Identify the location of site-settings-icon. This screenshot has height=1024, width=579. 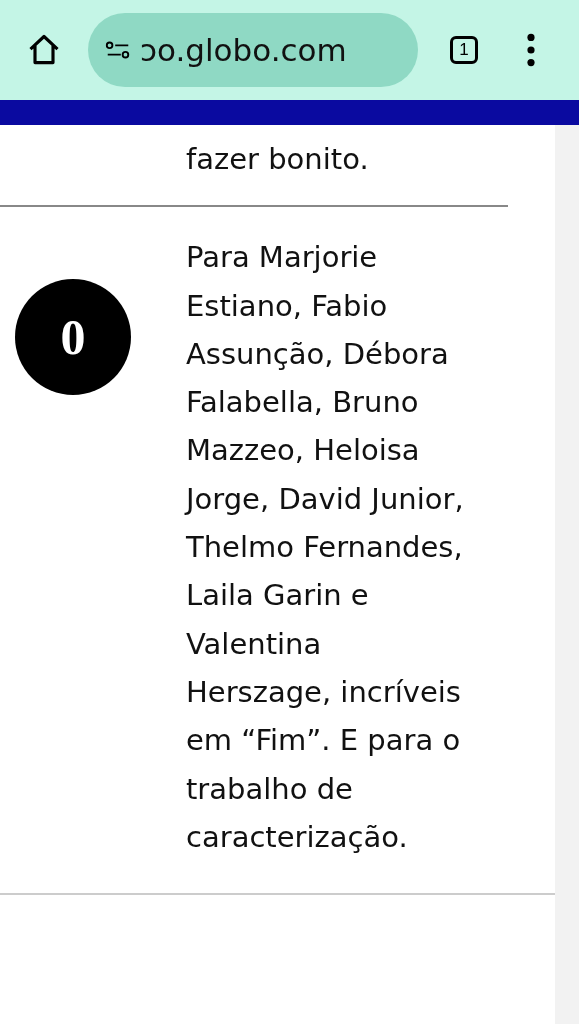
(118, 50).